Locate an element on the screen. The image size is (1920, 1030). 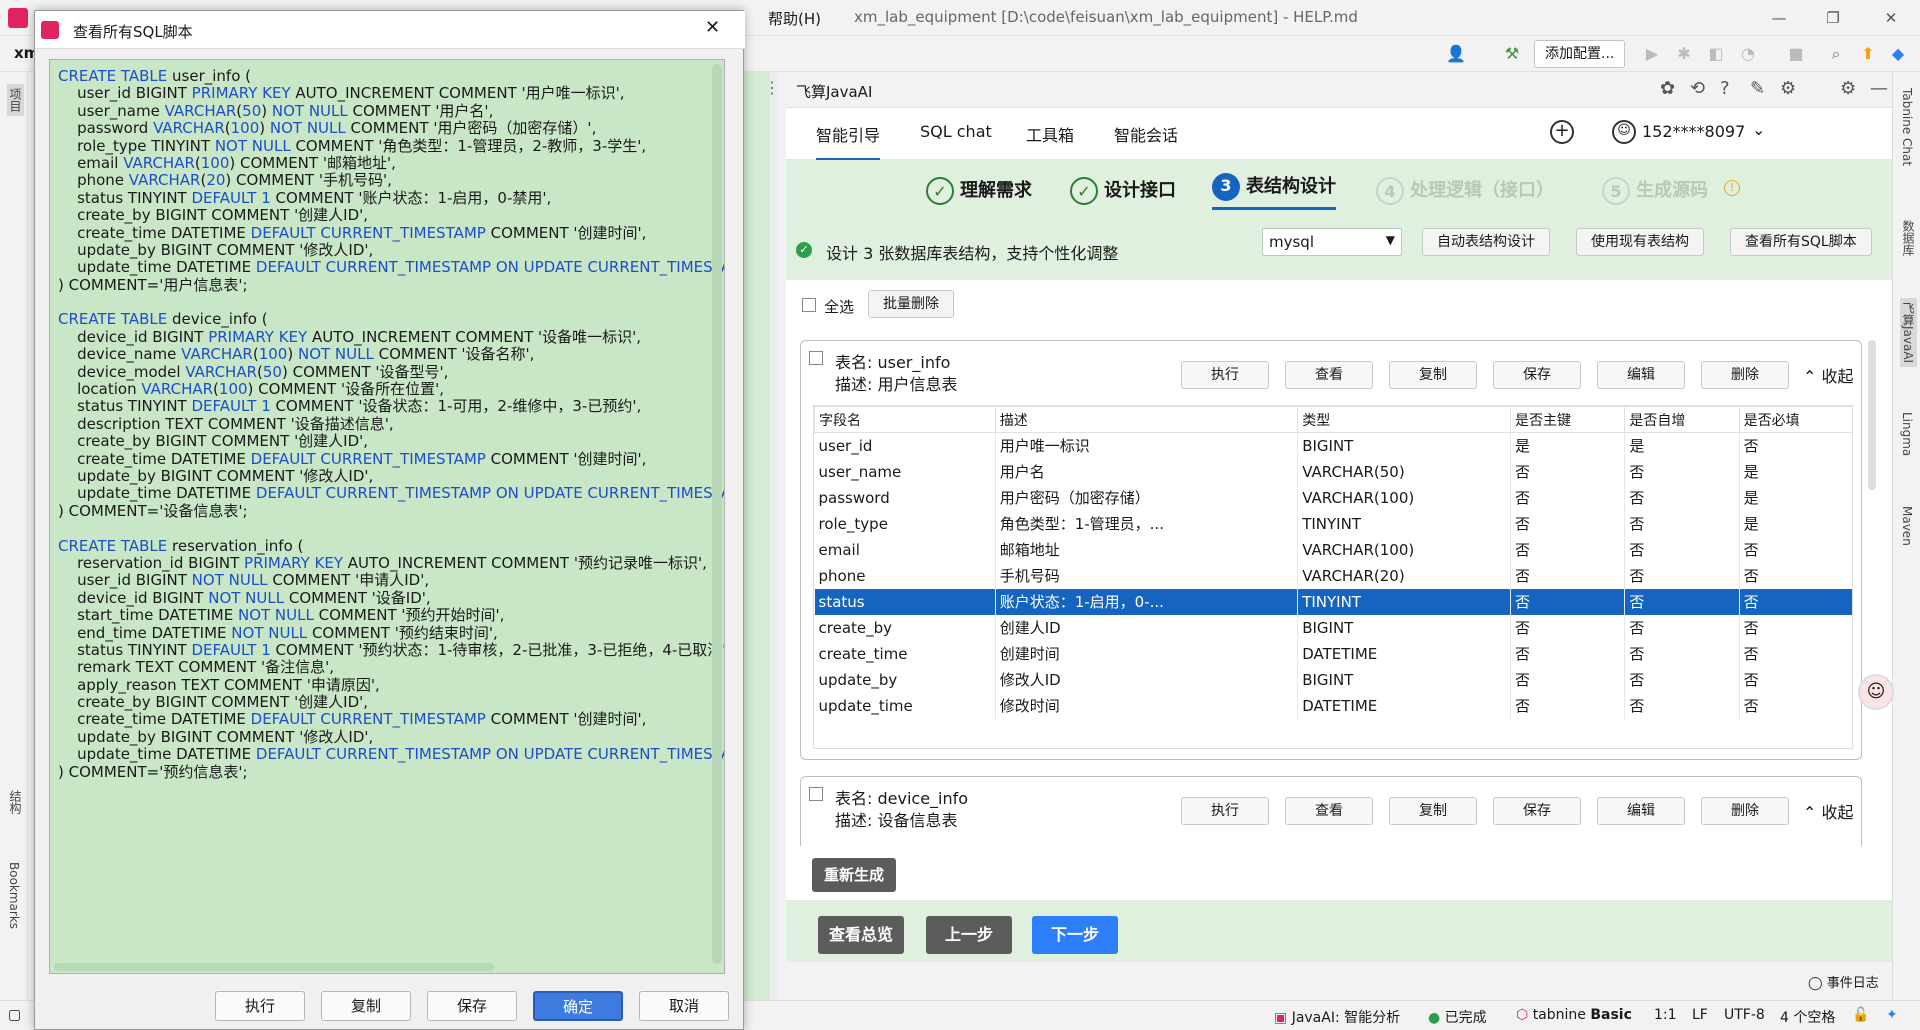
stop-icon: ■ is located at coordinates (1796, 54).